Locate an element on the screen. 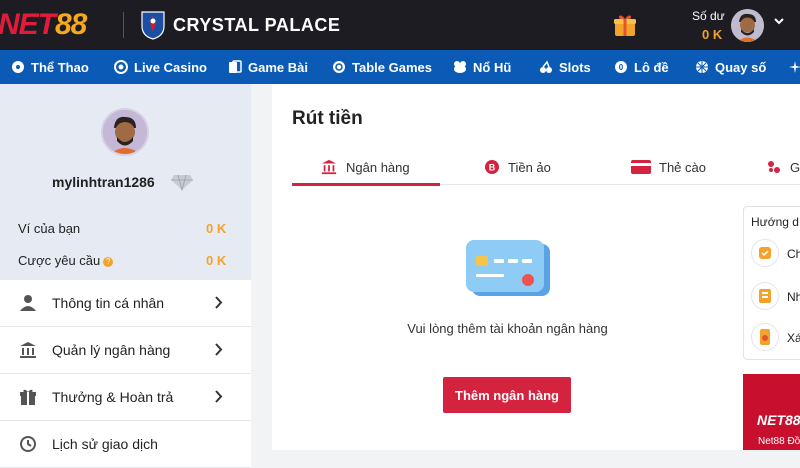 This screenshot has height=468, width=800. add-bank-button: Thêm ngân hàng is located at coordinates (507, 395).